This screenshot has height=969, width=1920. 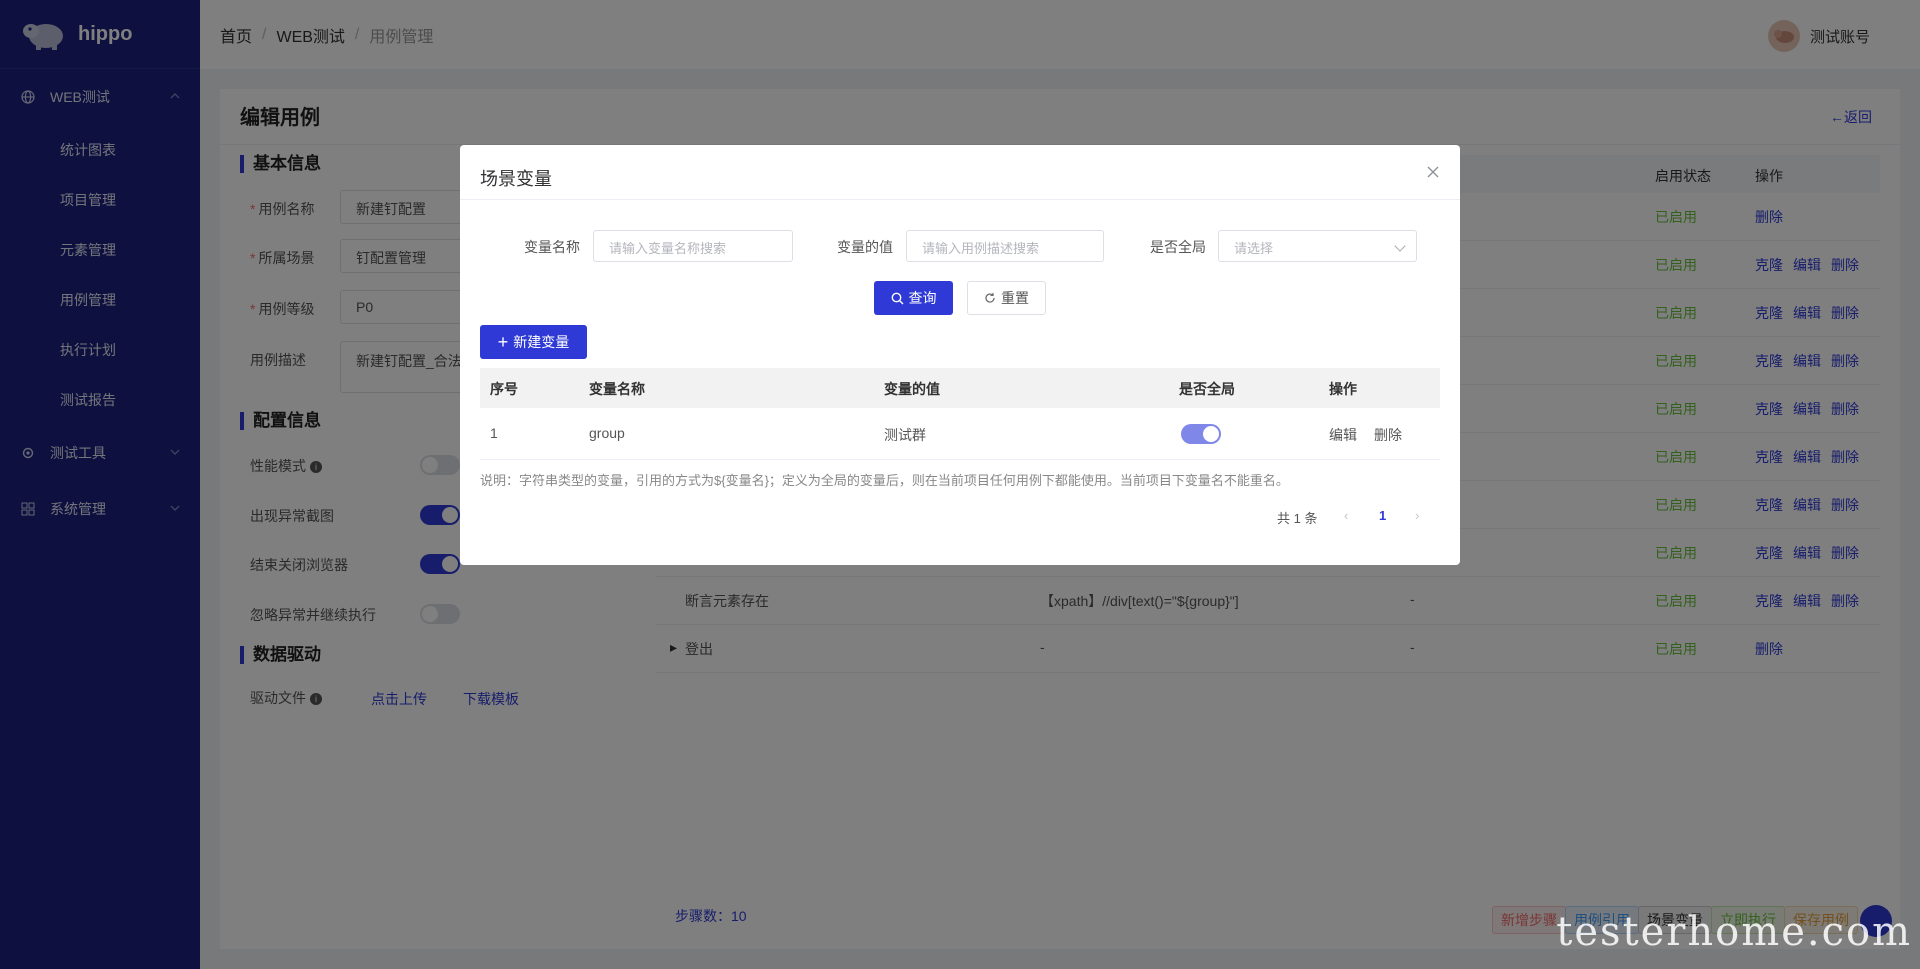 What do you see at coordinates (1006, 298) in the screenshot?
I see `reset-button: 重置` at bounding box center [1006, 298].